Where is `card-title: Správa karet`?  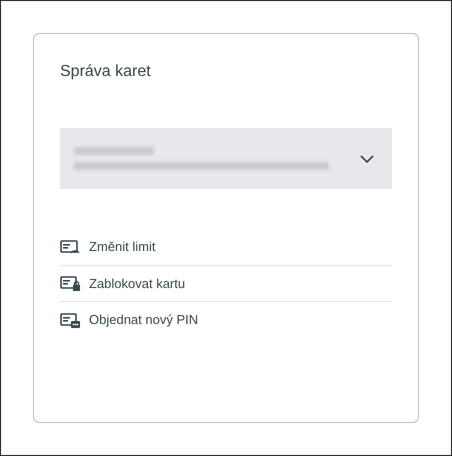 card-title: Správa karet is located at coordinates (106, 72).